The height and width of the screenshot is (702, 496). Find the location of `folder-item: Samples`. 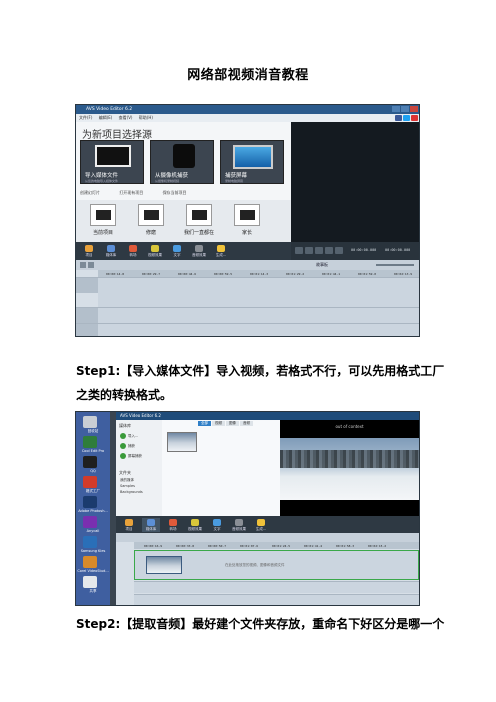

folder-item: Samples is located at coordinates (140, 486).